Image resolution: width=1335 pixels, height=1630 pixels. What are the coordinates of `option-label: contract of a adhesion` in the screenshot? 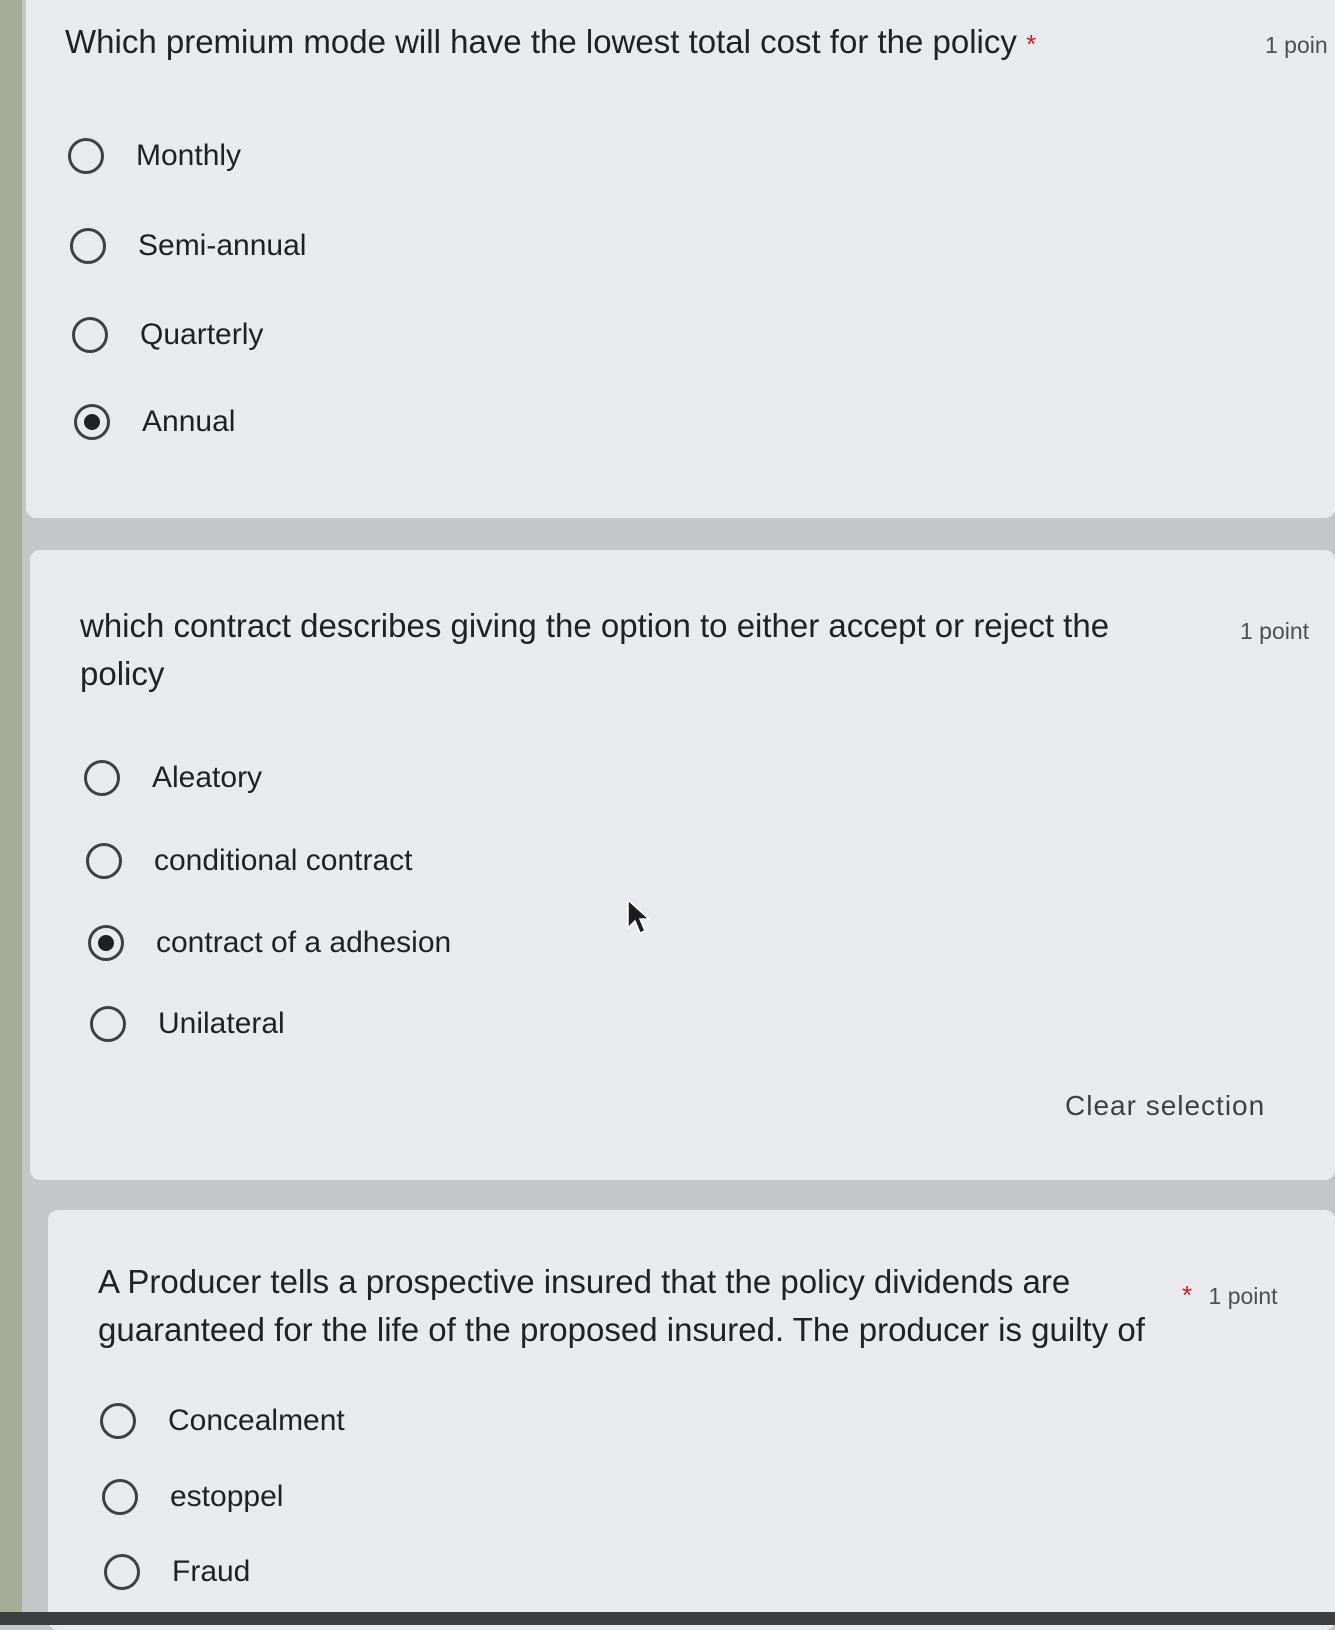 It's located at (304, 942).